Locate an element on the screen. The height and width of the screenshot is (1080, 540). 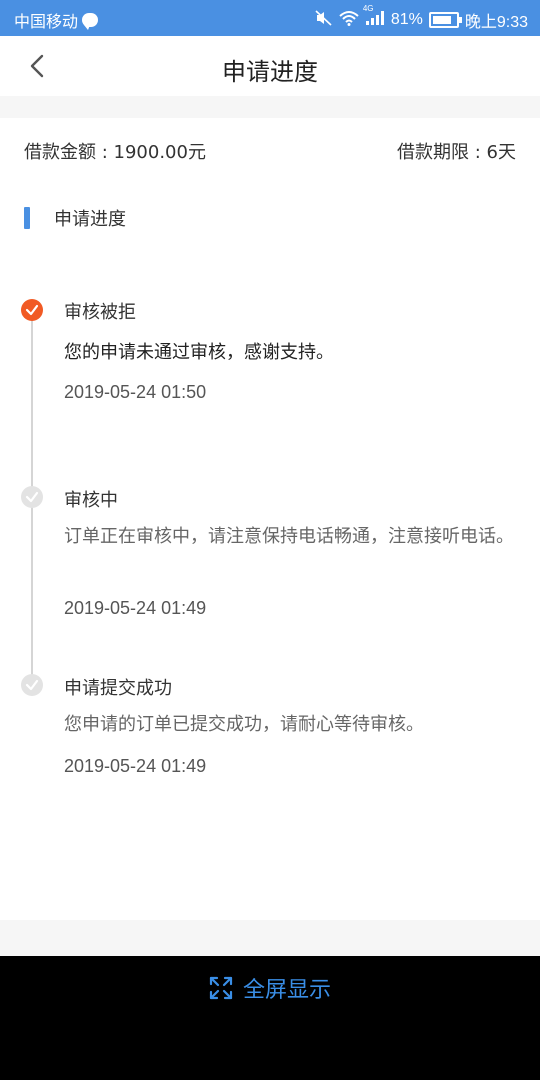
expand-icon is located at coordinates (221, 988).